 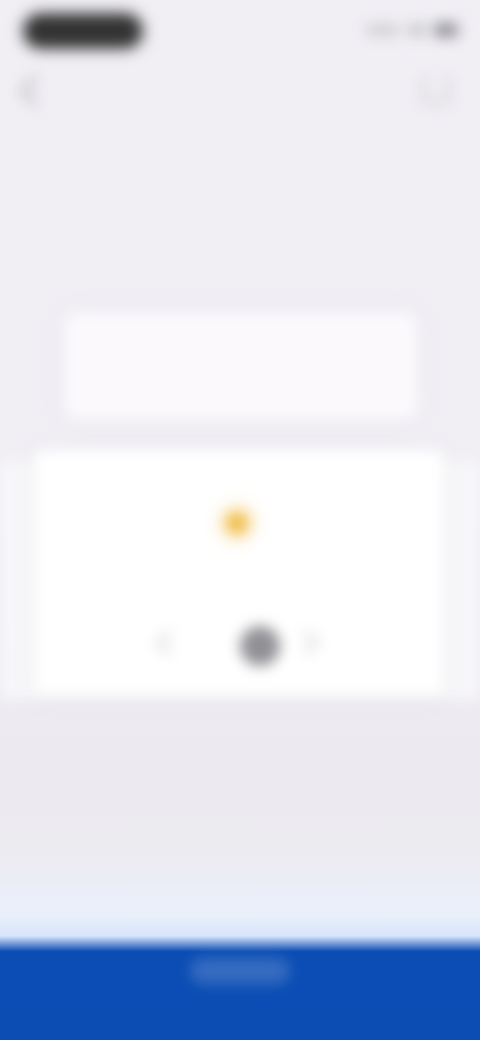 I want to click on center-control-icon, so click(x=260, y=646).